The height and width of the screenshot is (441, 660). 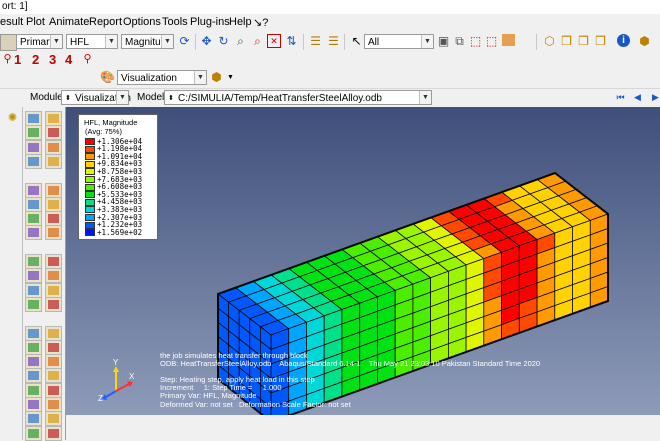 I want to click on menu-tools: Tools, so click(x=175, y=22).